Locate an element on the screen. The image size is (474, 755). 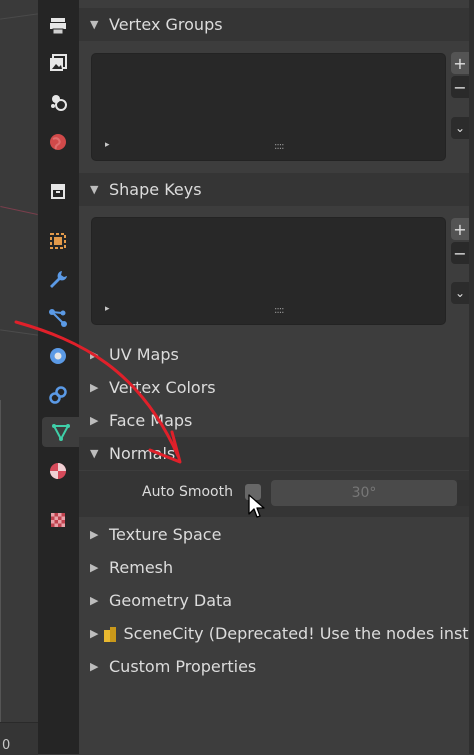
panel-custom-properties: ▶ Custom Properties is located at coordinates (276, 666).